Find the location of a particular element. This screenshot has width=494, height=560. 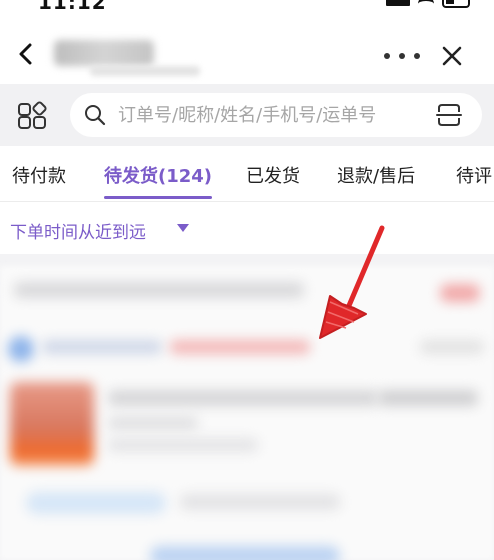

search-box is located at coordinates (276, 115).